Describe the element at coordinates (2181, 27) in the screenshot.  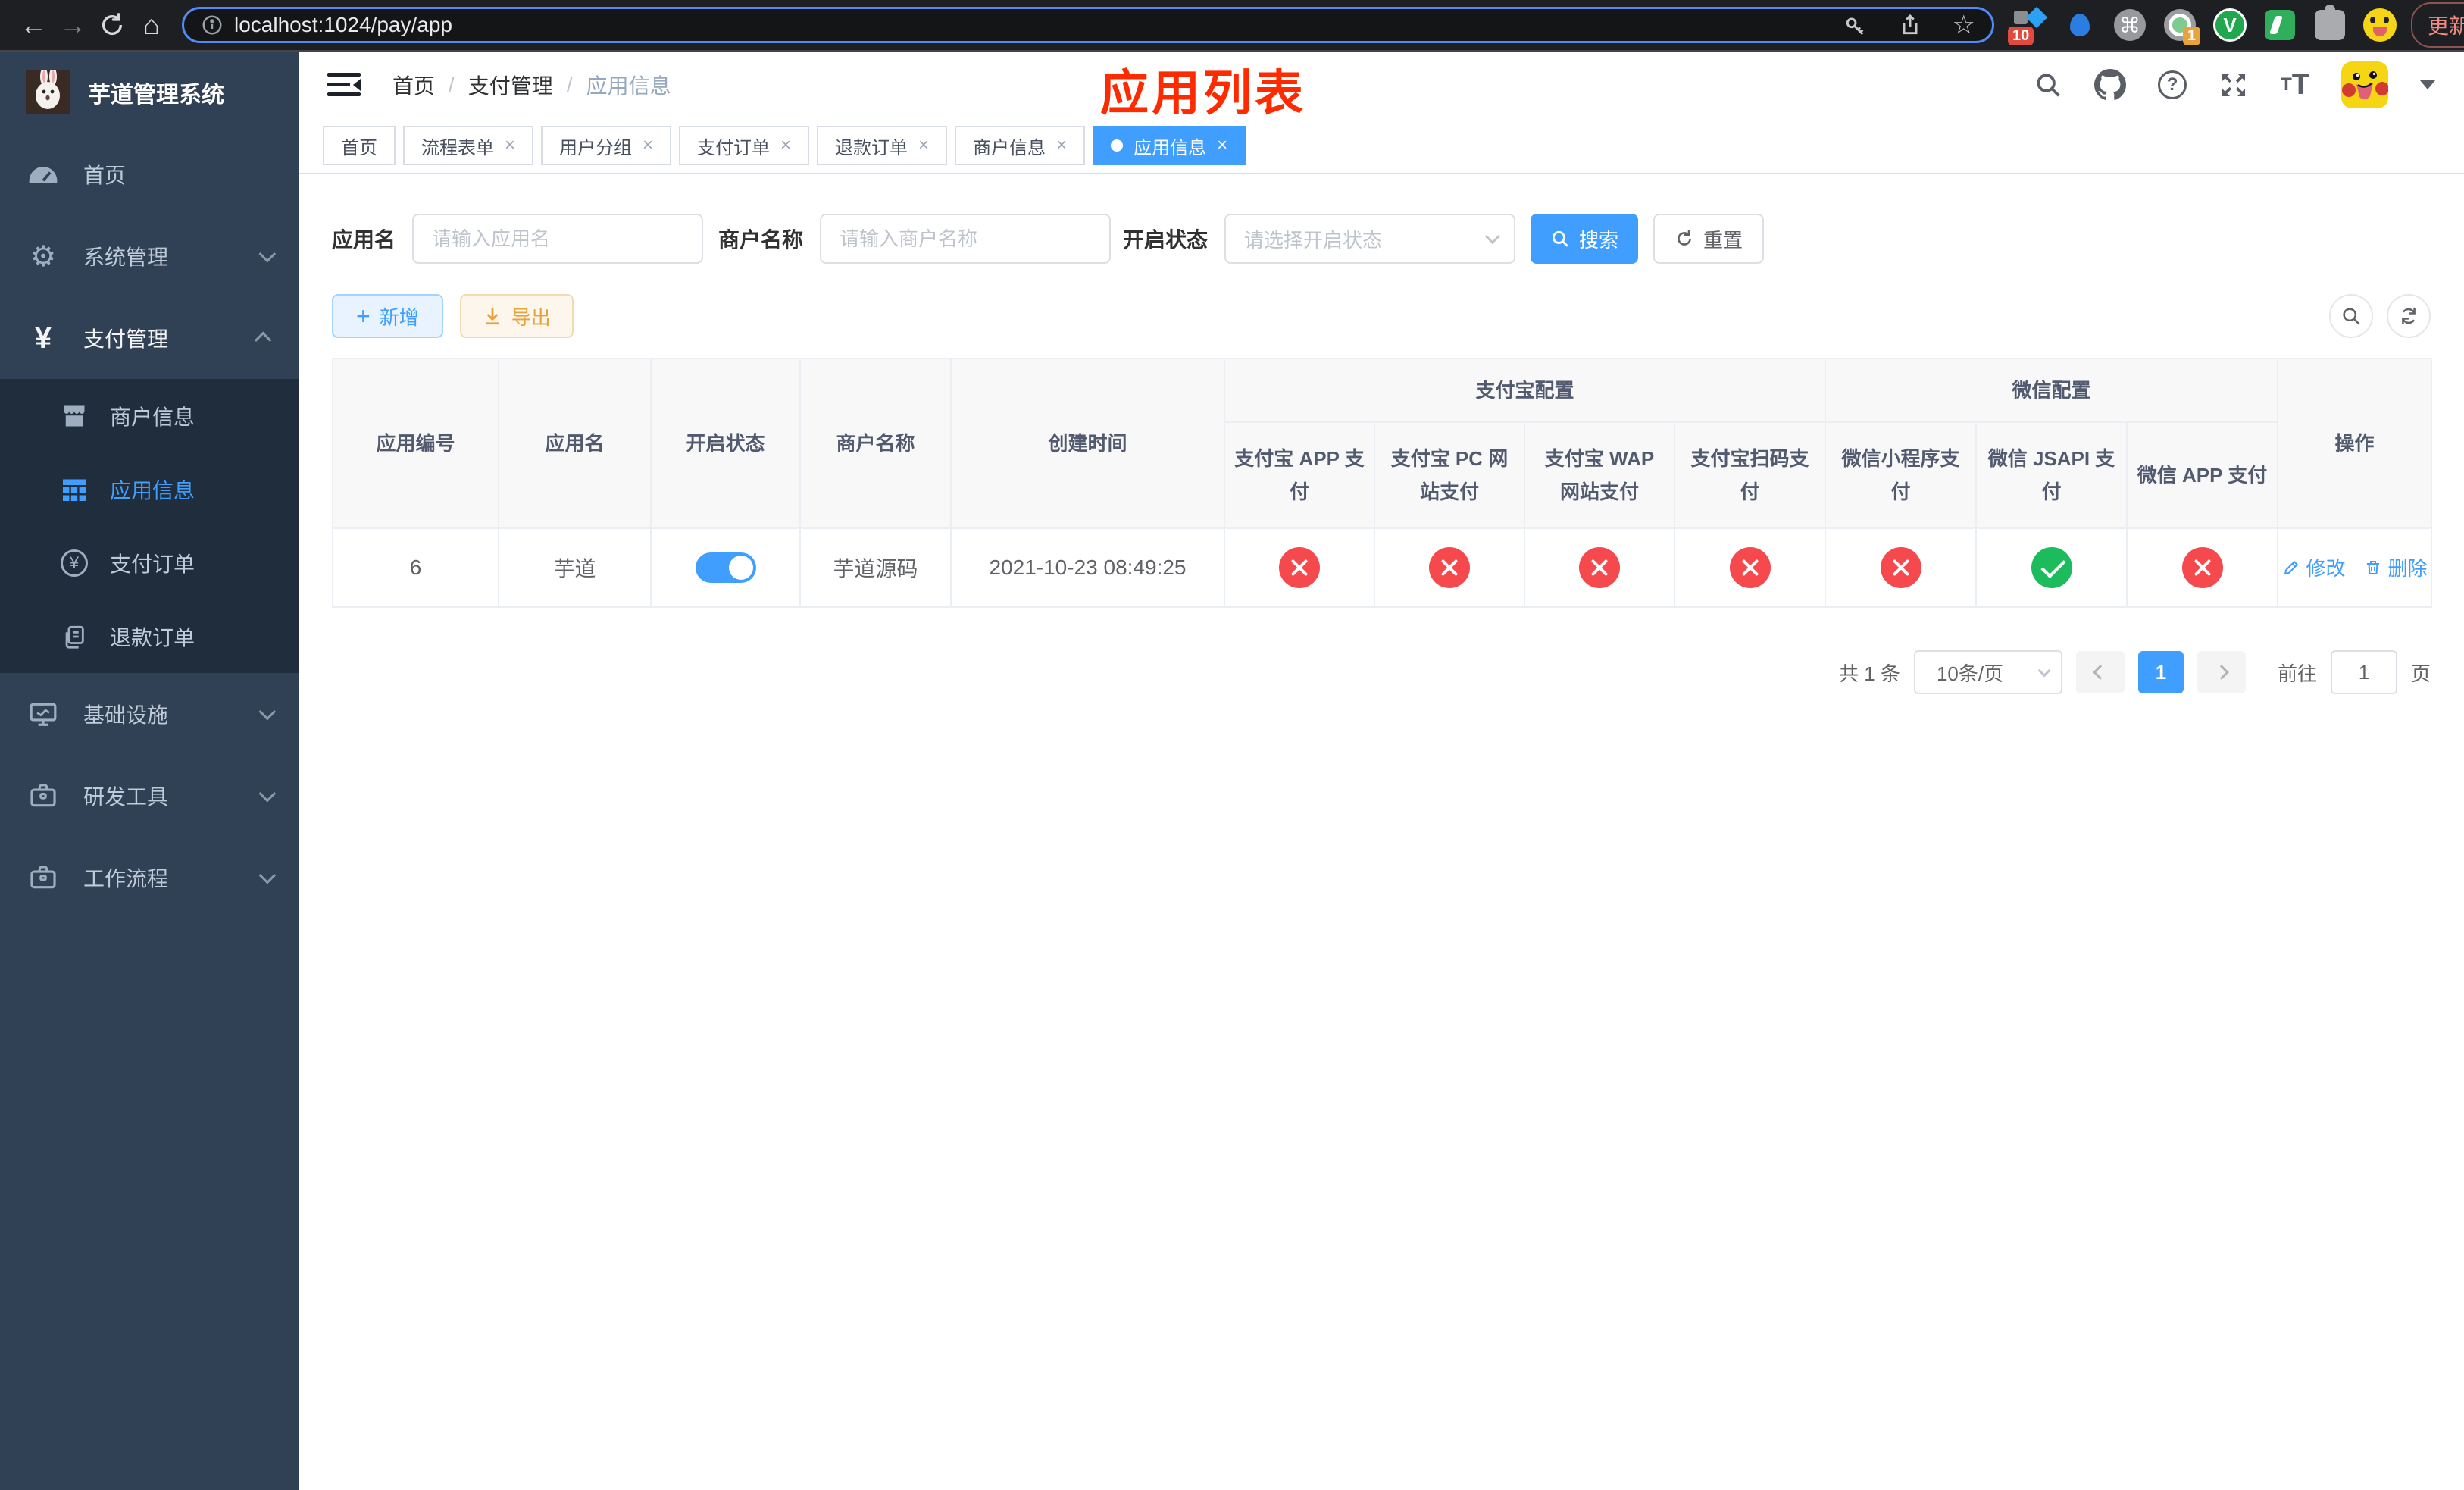
I see `recorder-extension-icon: 1` at that location.